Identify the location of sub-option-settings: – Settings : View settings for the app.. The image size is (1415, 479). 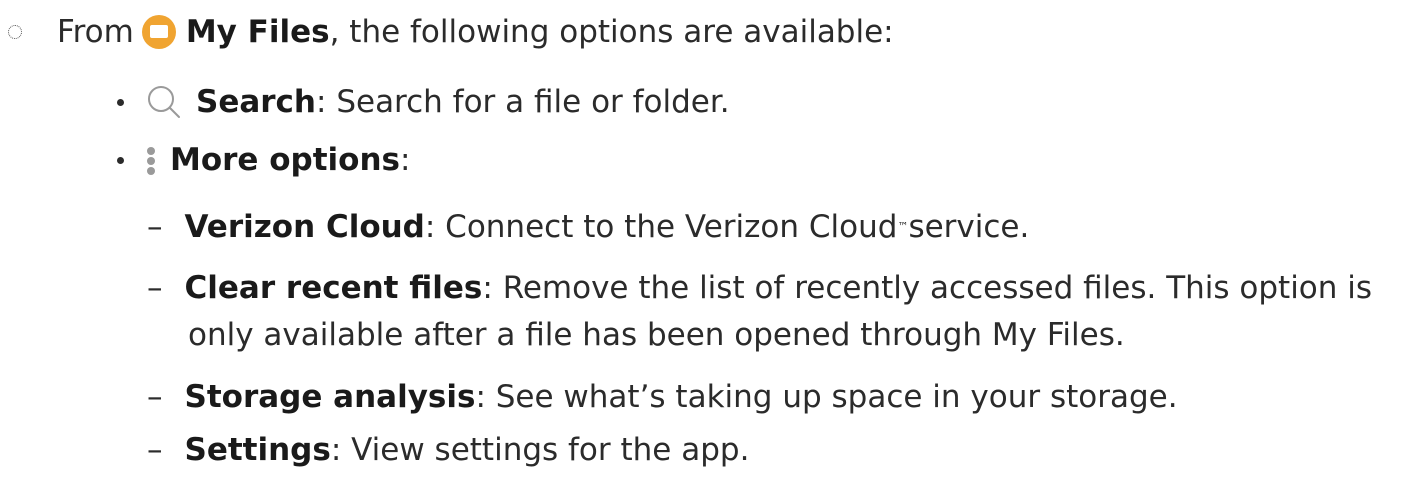
(448, 450).